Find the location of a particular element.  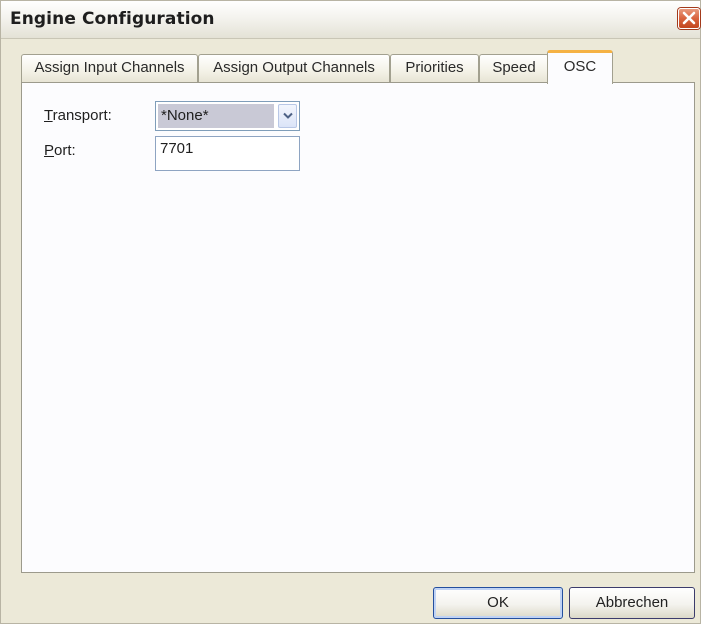

window-title: Engine Configuration is located at coordinates (112, 19).